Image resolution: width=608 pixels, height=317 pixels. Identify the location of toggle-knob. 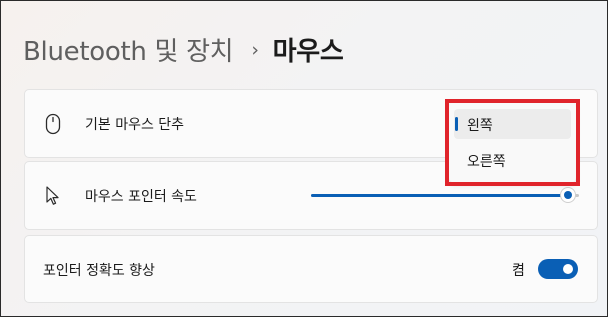
(568, 269).